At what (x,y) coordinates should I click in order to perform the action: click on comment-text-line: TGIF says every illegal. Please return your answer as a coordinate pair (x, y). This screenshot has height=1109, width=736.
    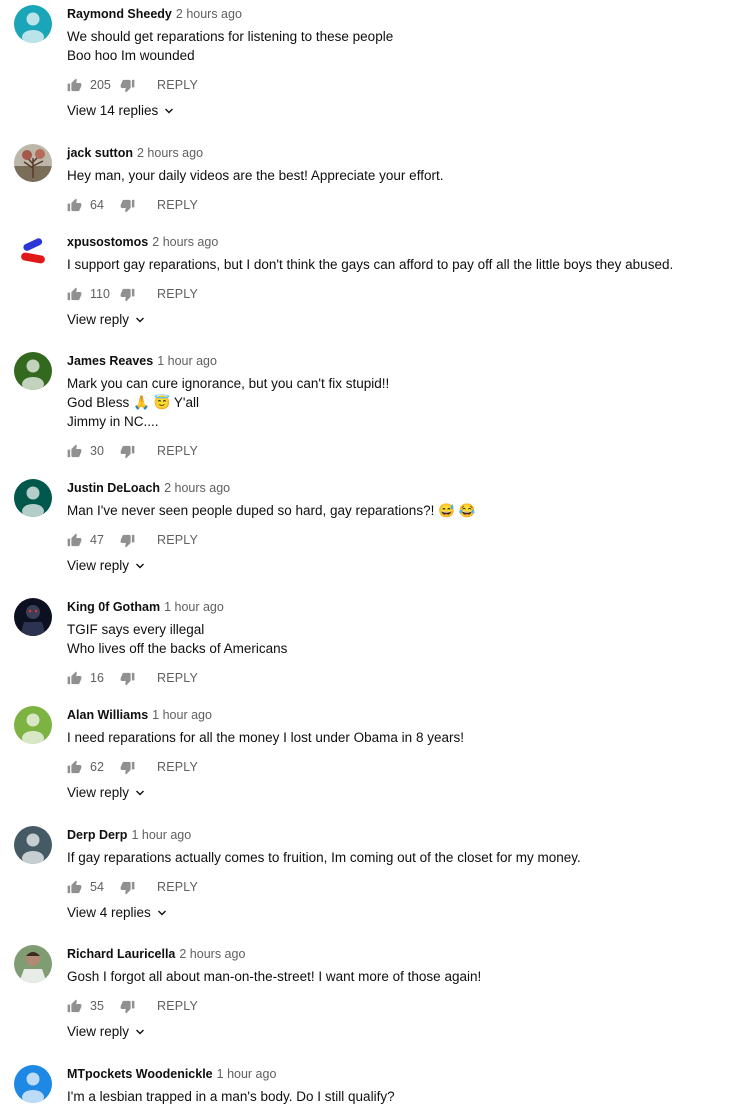
    Looking at the image, I should click on (136, 629).